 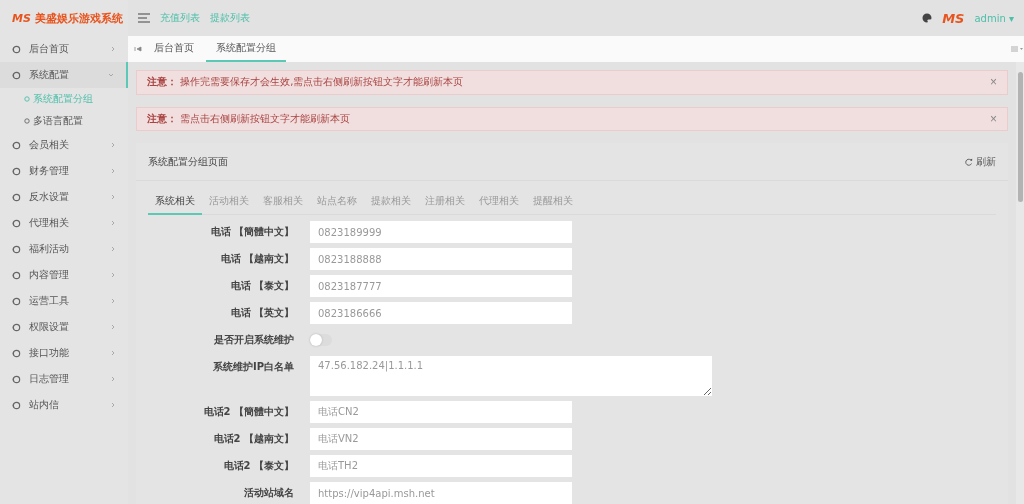 What do you see at coordinates (64, 379) in the screenshot?
I see `sidebar-item: 日志管理` at bounding box center [64, 379].